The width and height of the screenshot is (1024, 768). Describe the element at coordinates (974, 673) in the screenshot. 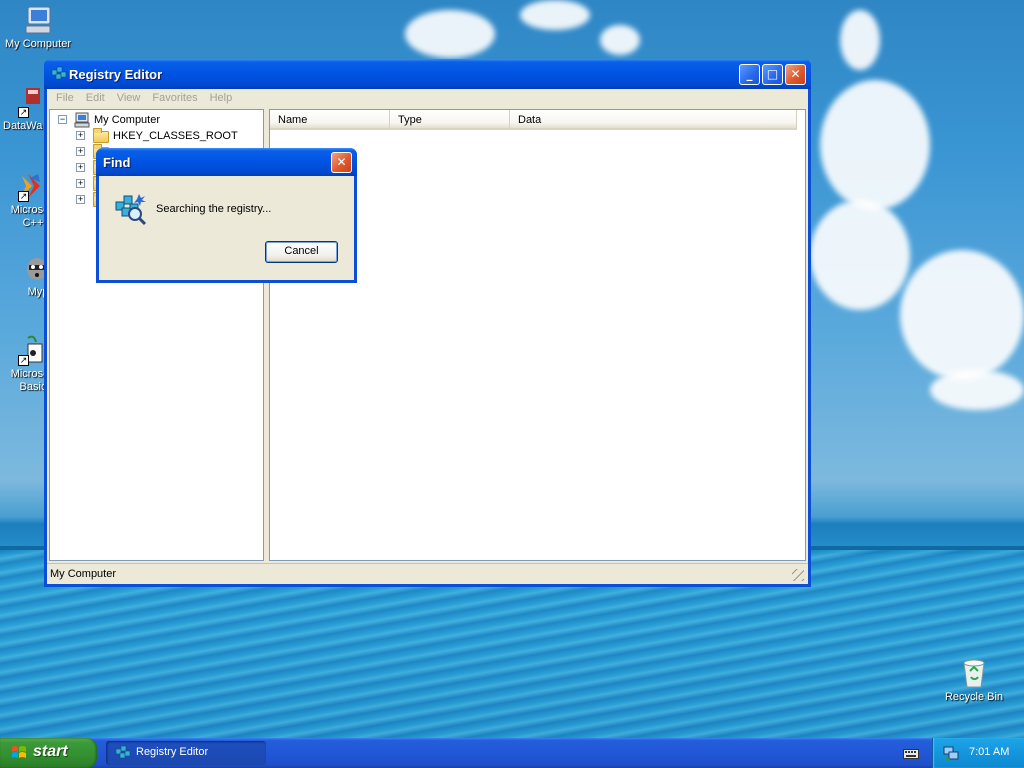

I see `recycle-bin-icon` at that location.